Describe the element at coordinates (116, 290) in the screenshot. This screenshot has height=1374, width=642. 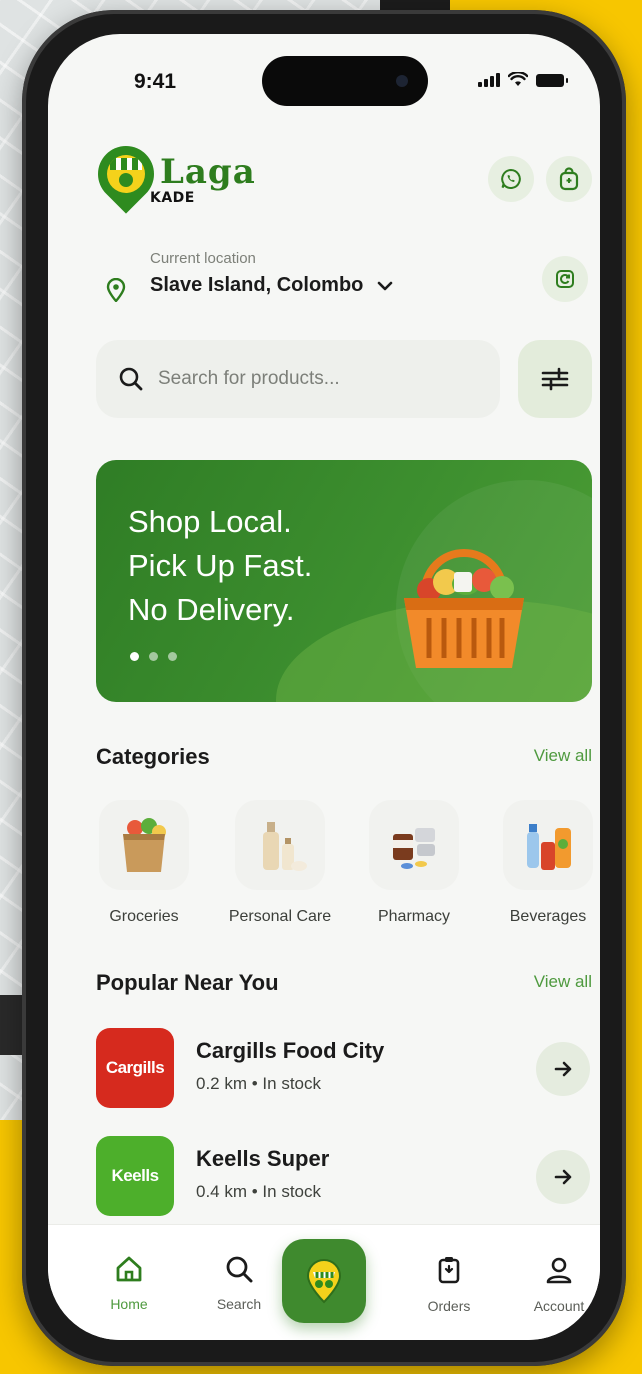
I see `location-pin-icon` at that location.